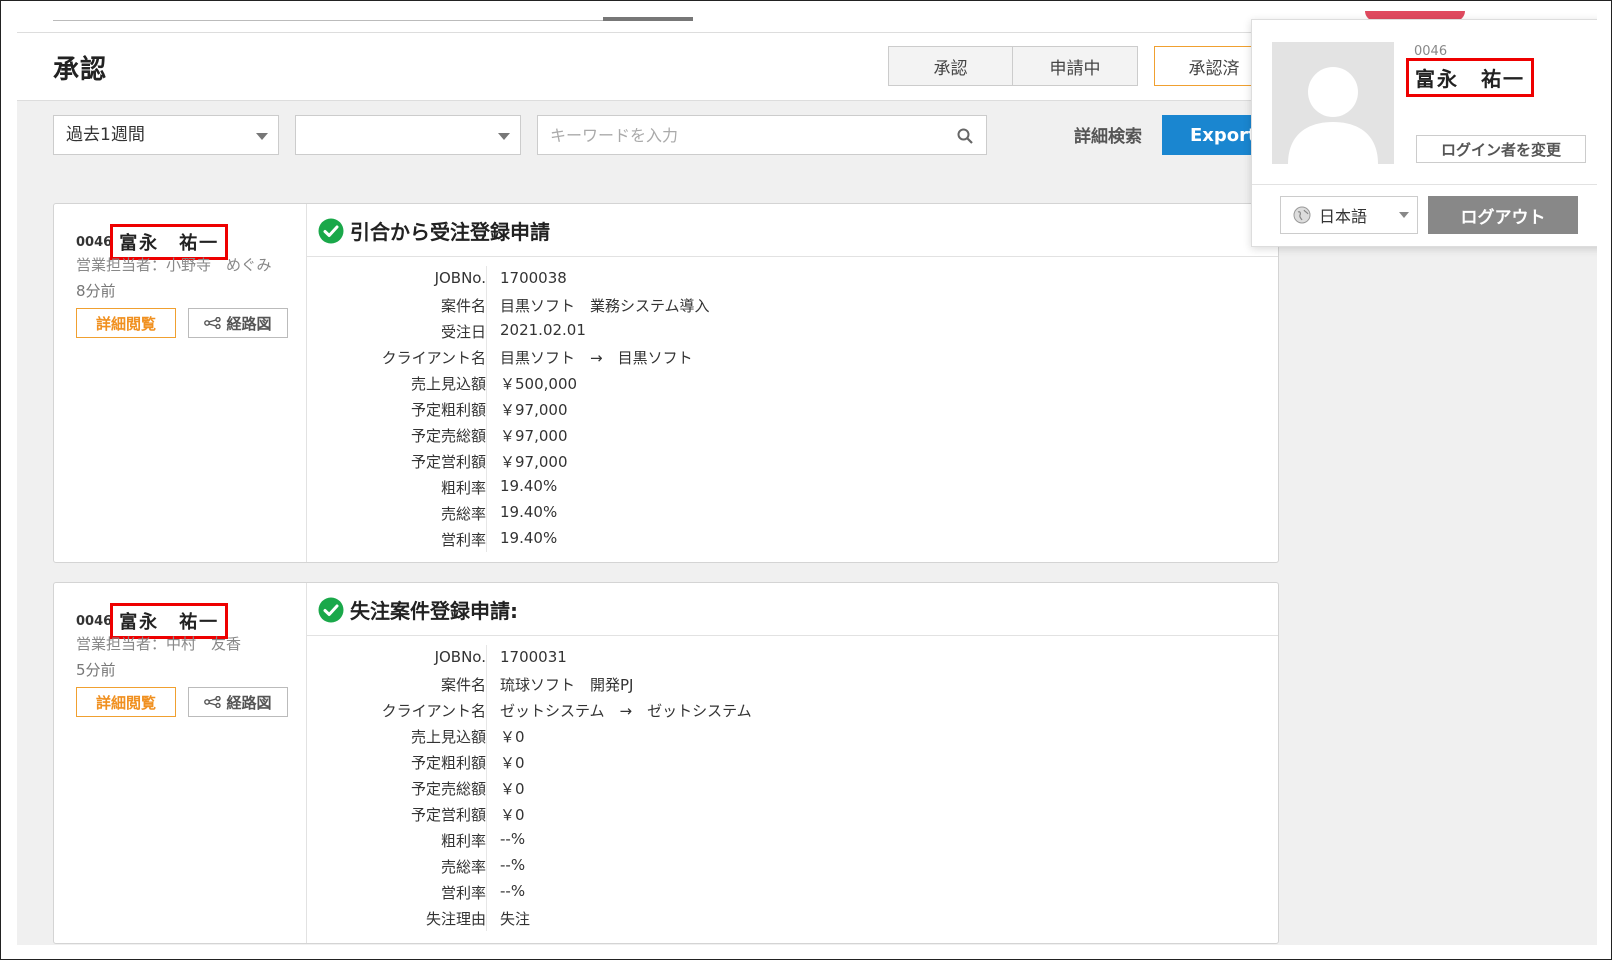 The width and height of the screenshot is (1612, 960). What do you see at coordinates (1108, 134) in the screenshot?
I see `advanced-search-link: 詳細検索` at bounding box center [1108, 134].